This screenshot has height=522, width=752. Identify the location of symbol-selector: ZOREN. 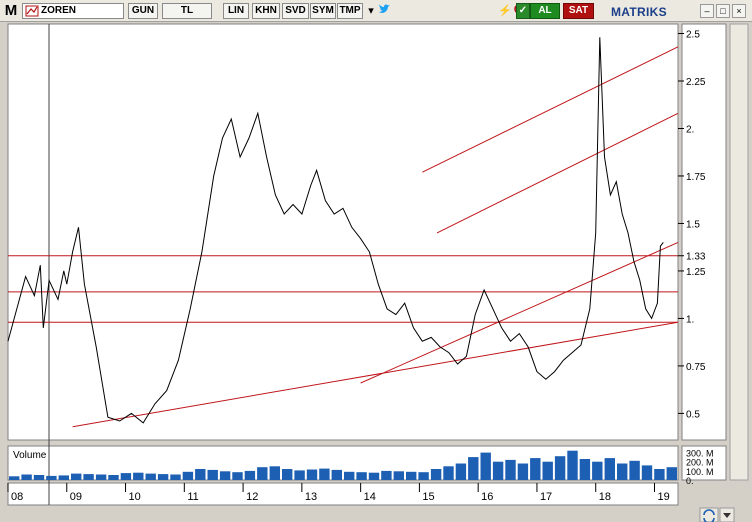
(73, 11).